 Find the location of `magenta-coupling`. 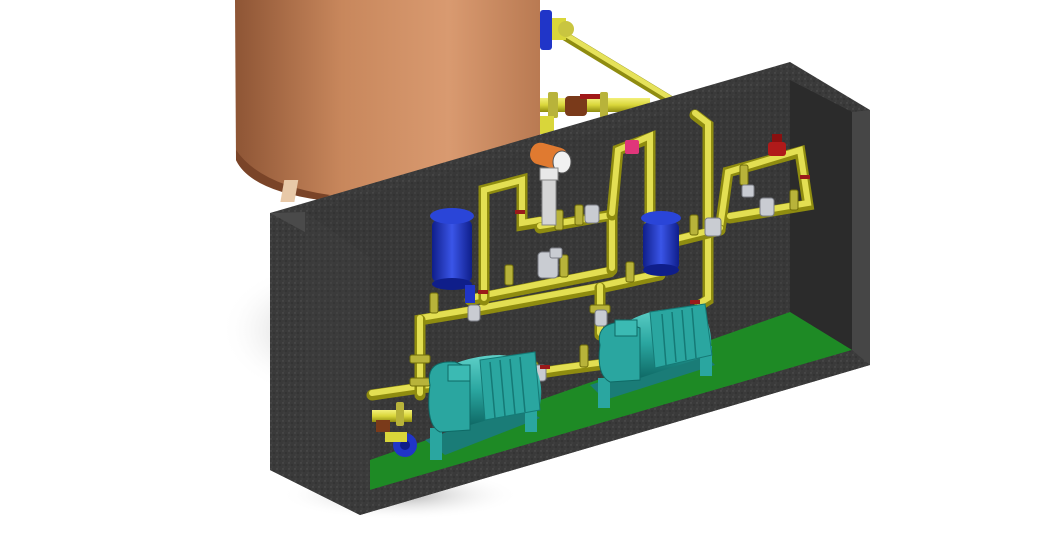

magenta-coupling is located at coordinates (632, 147).